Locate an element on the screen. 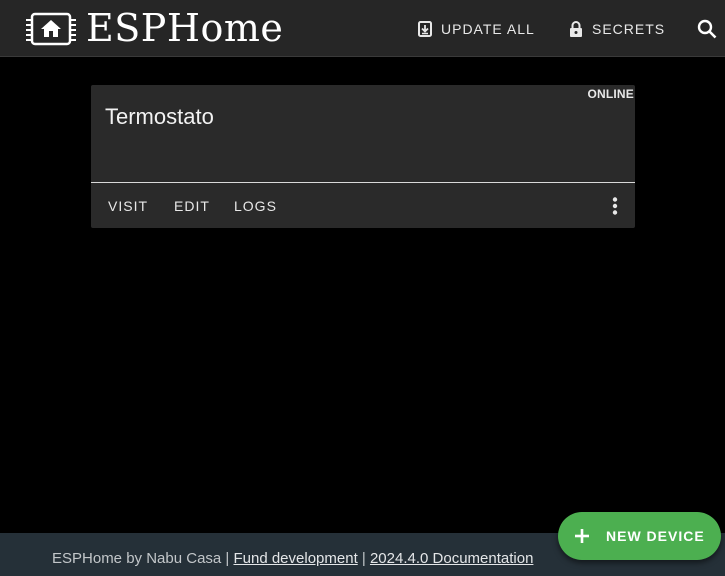  lock-icon is located at coordinates (576, 28).